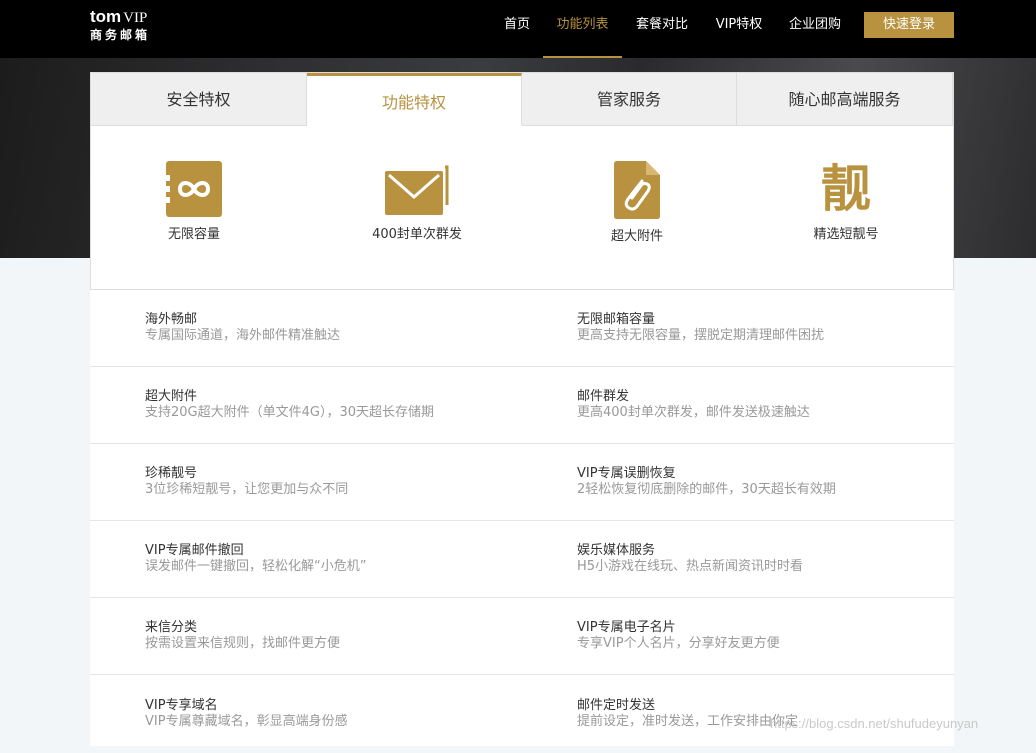 This screenshot has height=753, width=1036. I want to click on tab-bar: 安全特权 功能特权 管家服务 随心邮高端服务, so click(522, 100).